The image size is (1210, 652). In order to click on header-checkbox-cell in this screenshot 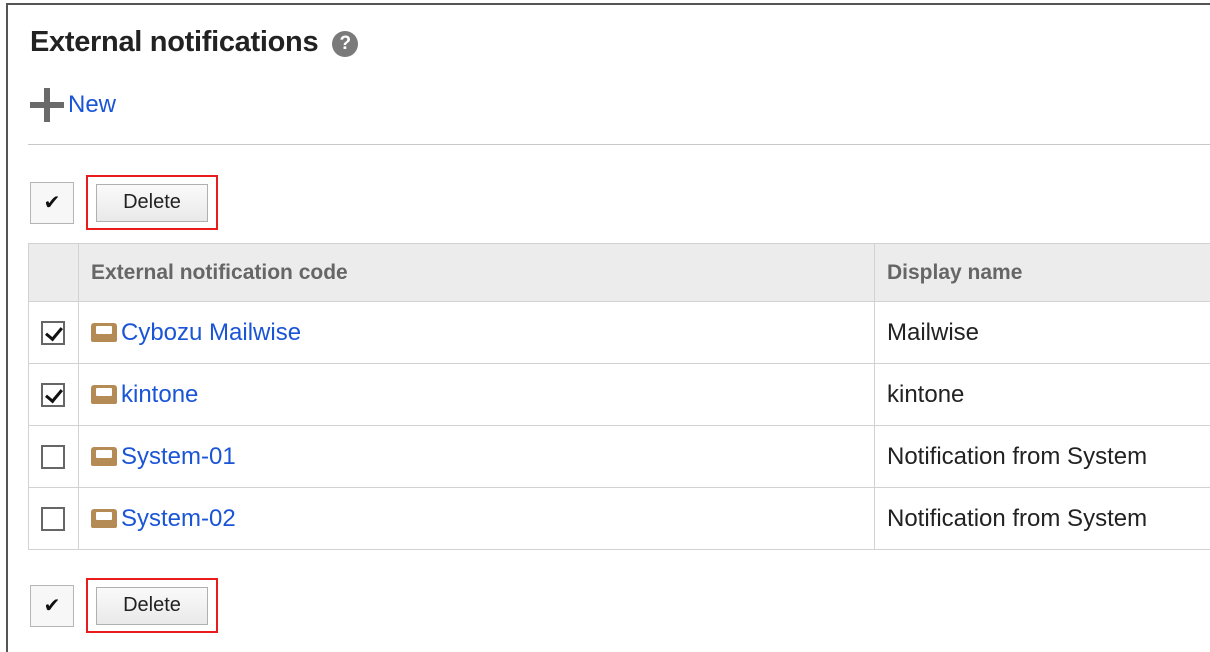, I will do `click(53, 272)`.